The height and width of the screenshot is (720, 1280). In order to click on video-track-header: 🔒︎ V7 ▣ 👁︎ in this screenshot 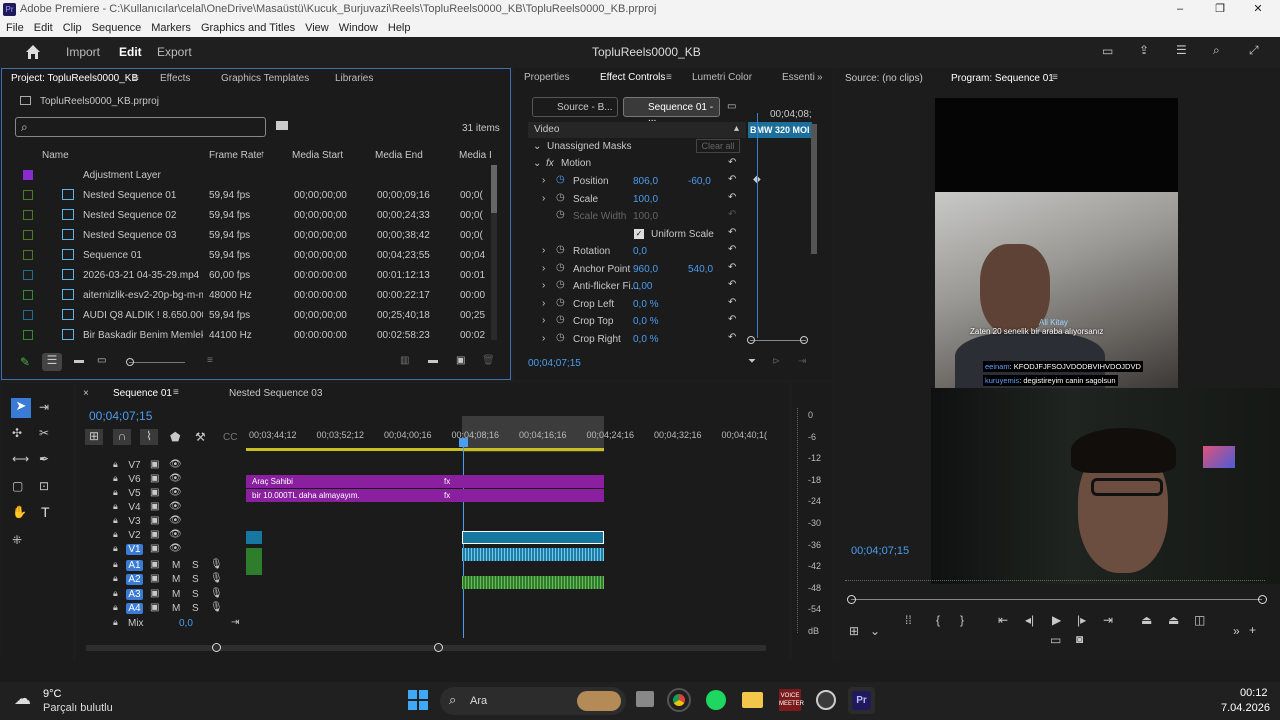, I will do `click(176, 465)`.